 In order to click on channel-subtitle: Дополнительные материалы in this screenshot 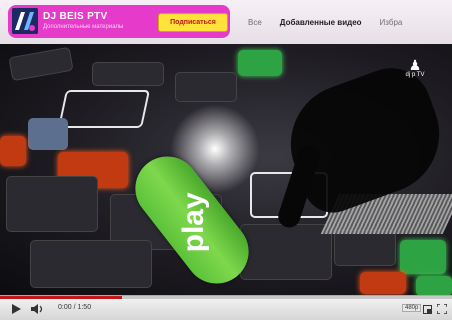, I will do `click(83, 27)`.